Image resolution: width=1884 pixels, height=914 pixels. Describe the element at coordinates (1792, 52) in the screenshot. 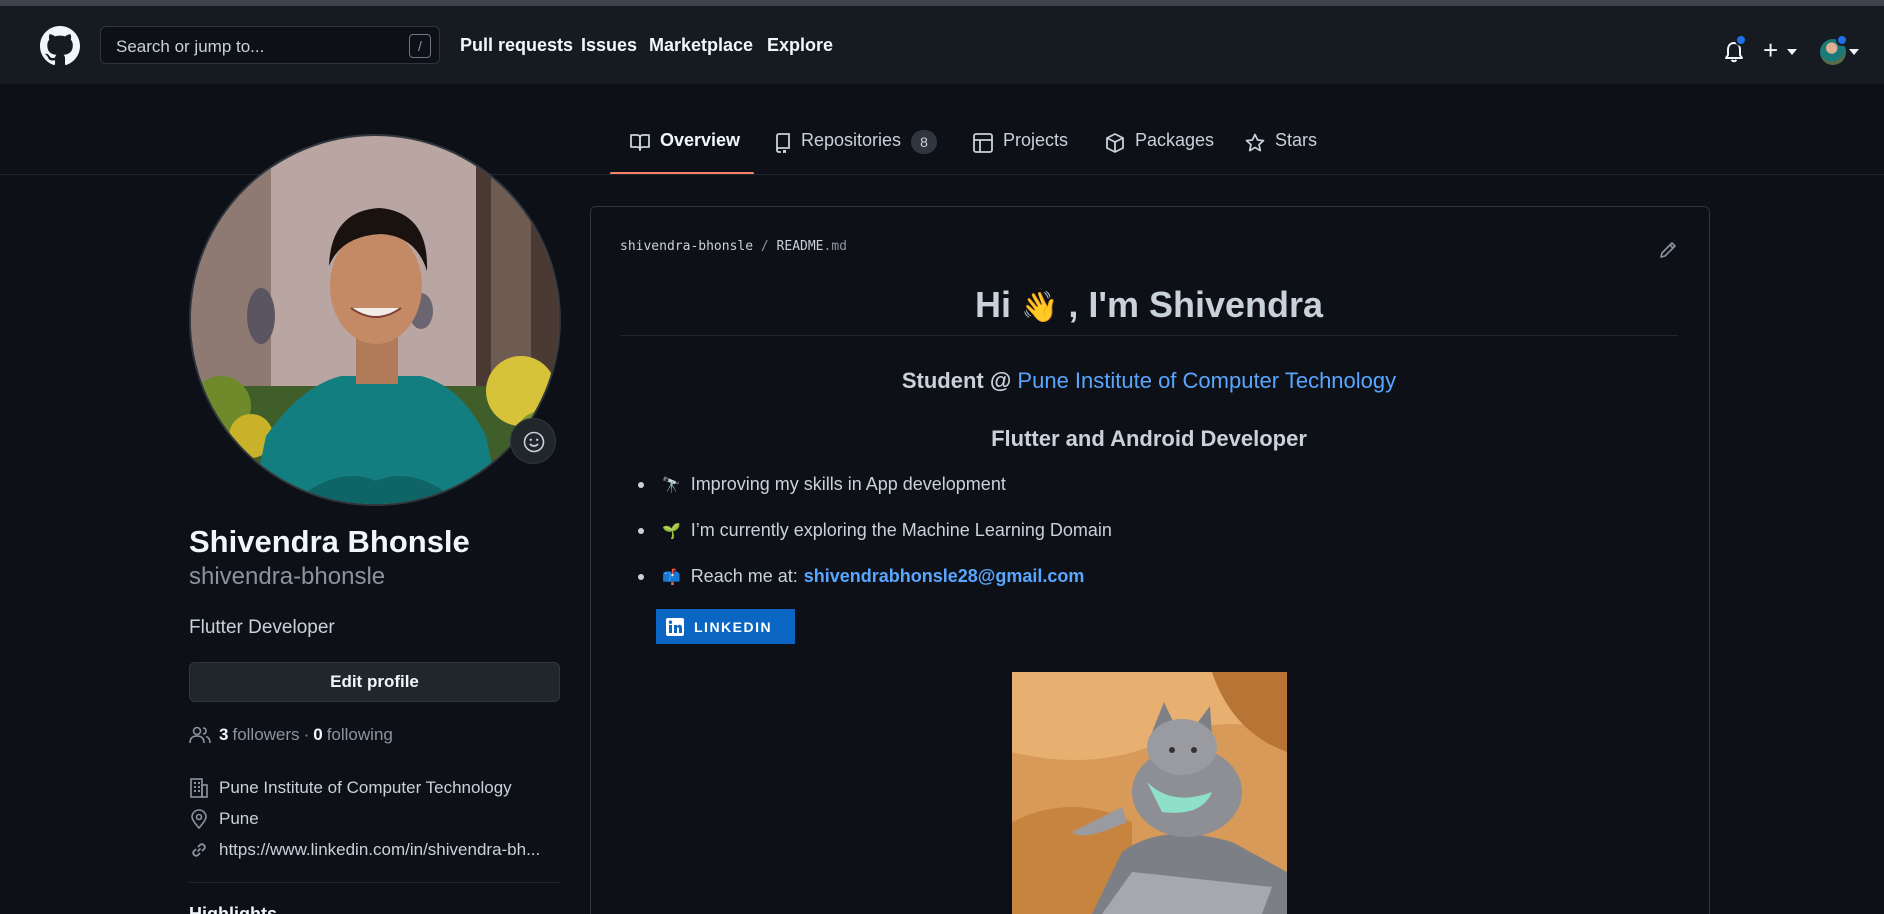

I see `create-caret-icon` at that location.